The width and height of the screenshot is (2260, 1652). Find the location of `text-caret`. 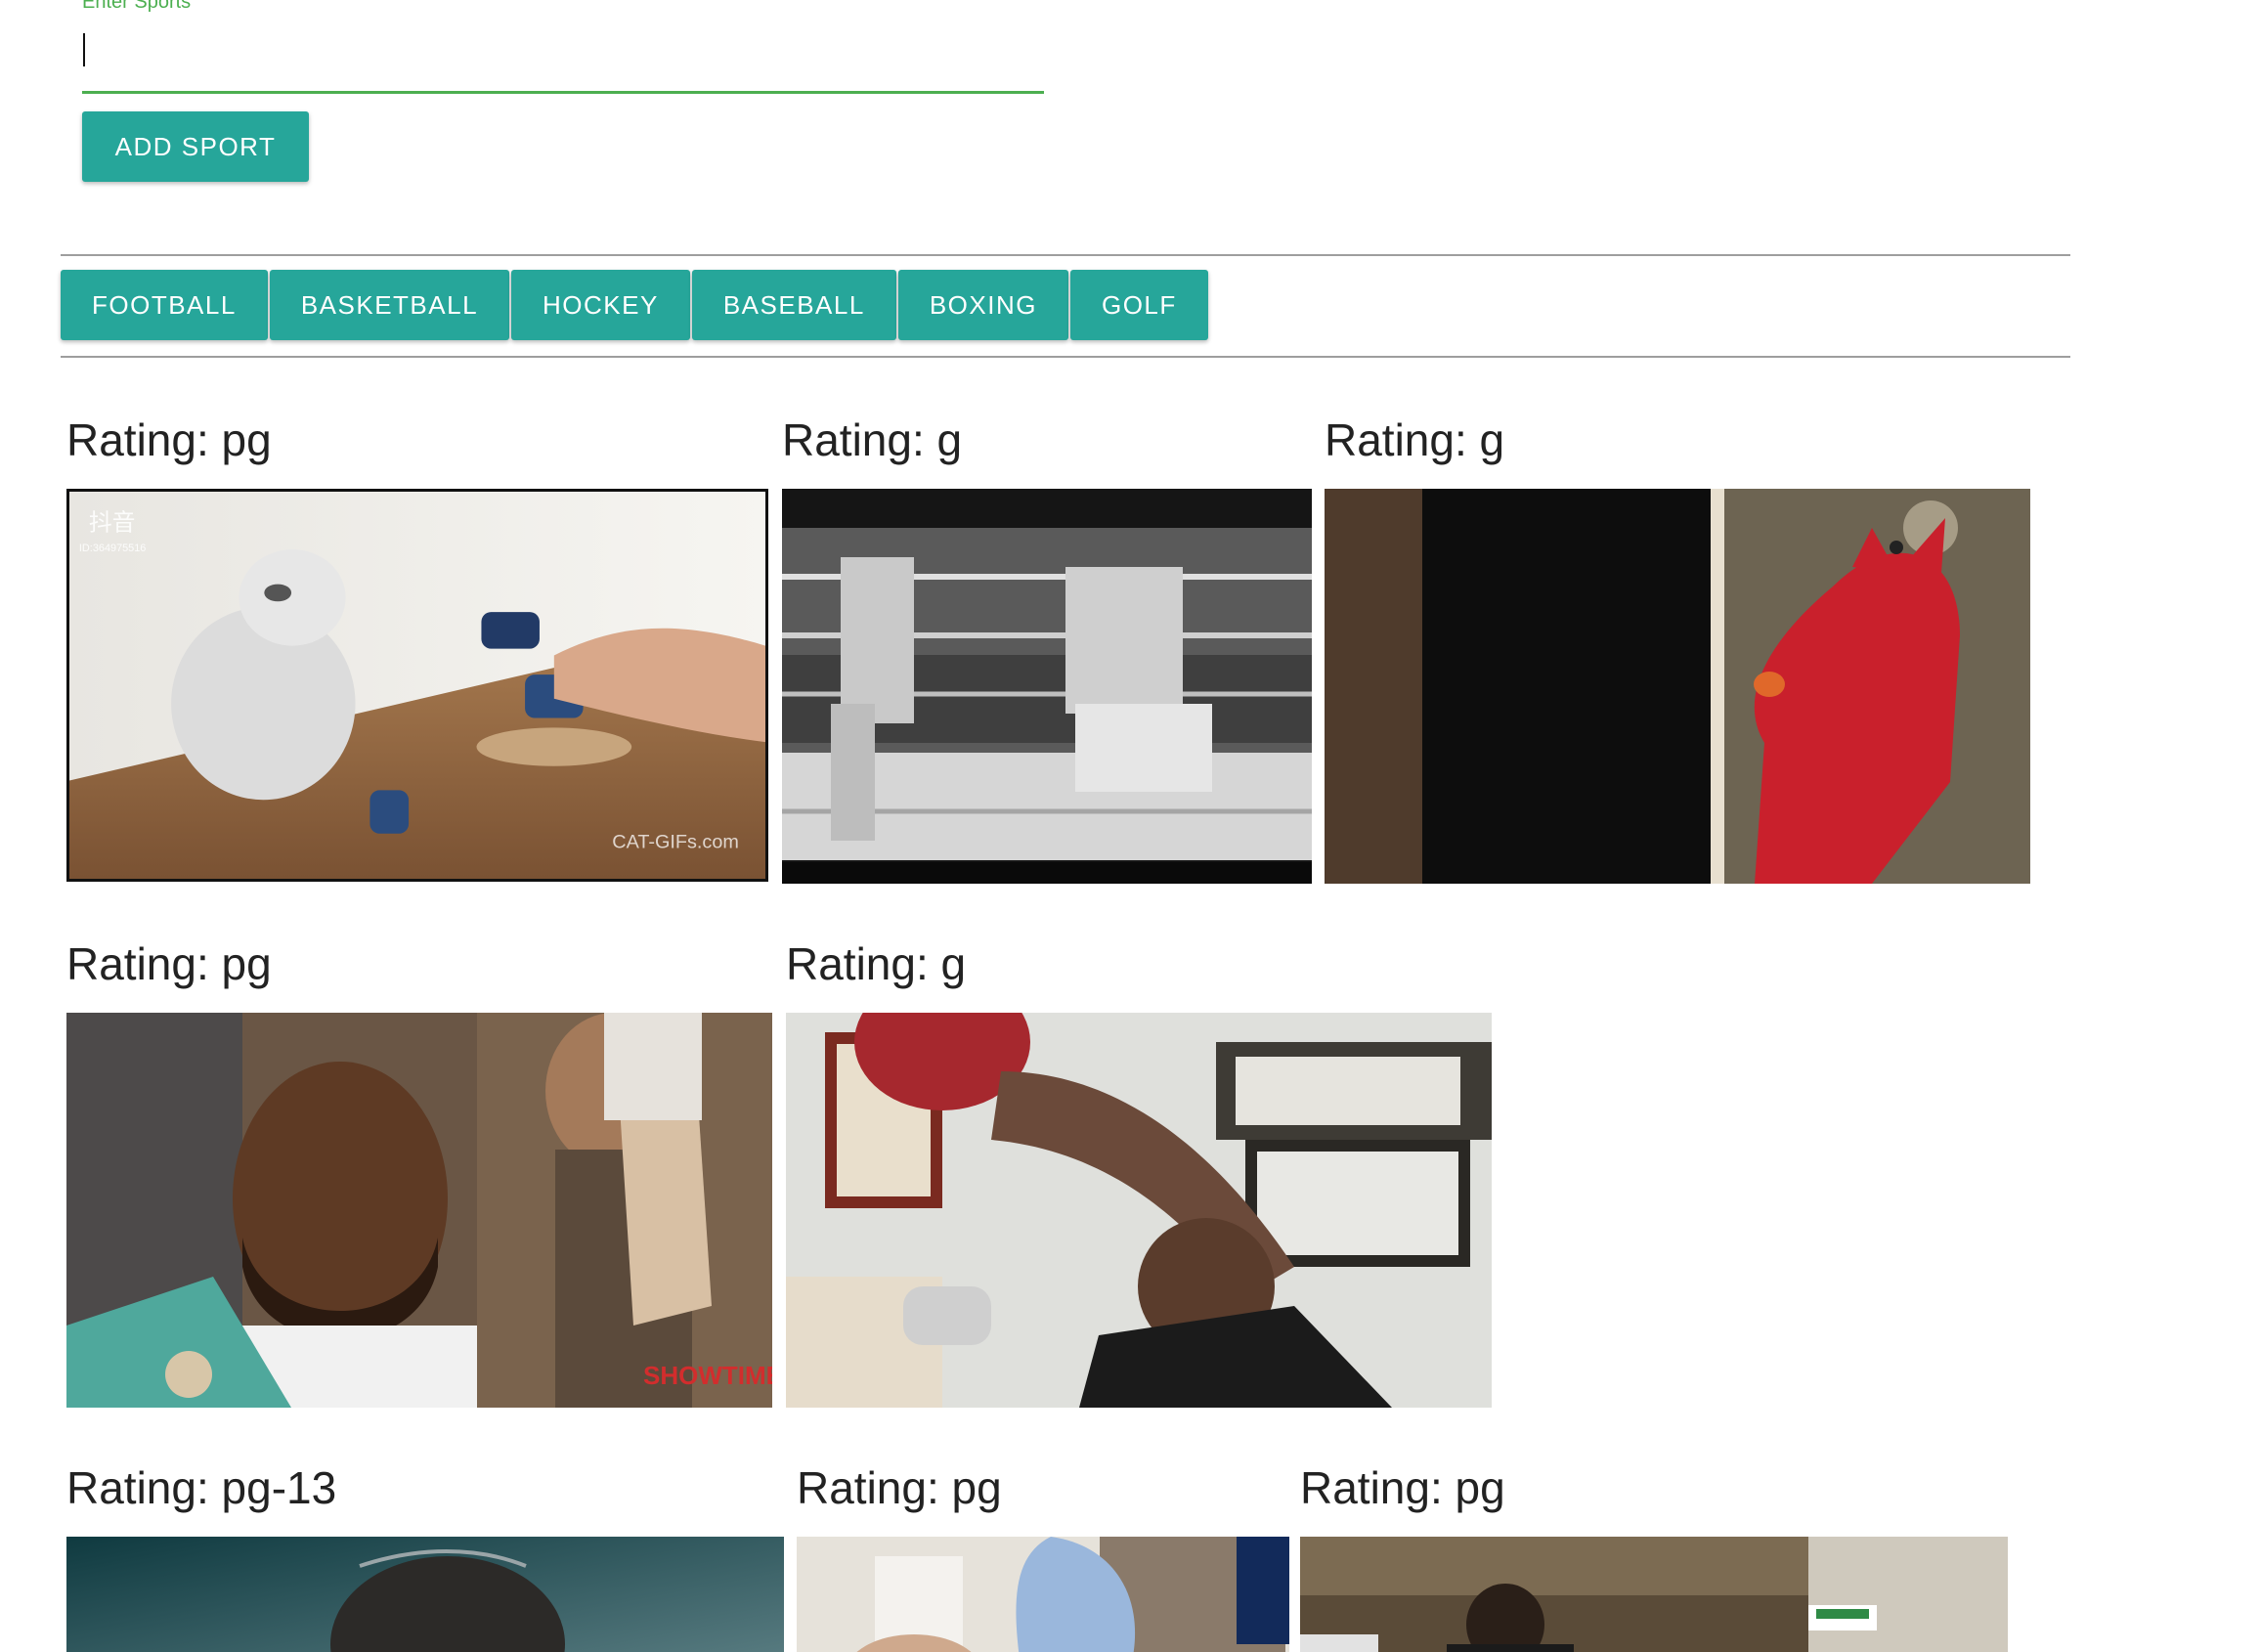

text-caret is located at coordinates (84, 49).